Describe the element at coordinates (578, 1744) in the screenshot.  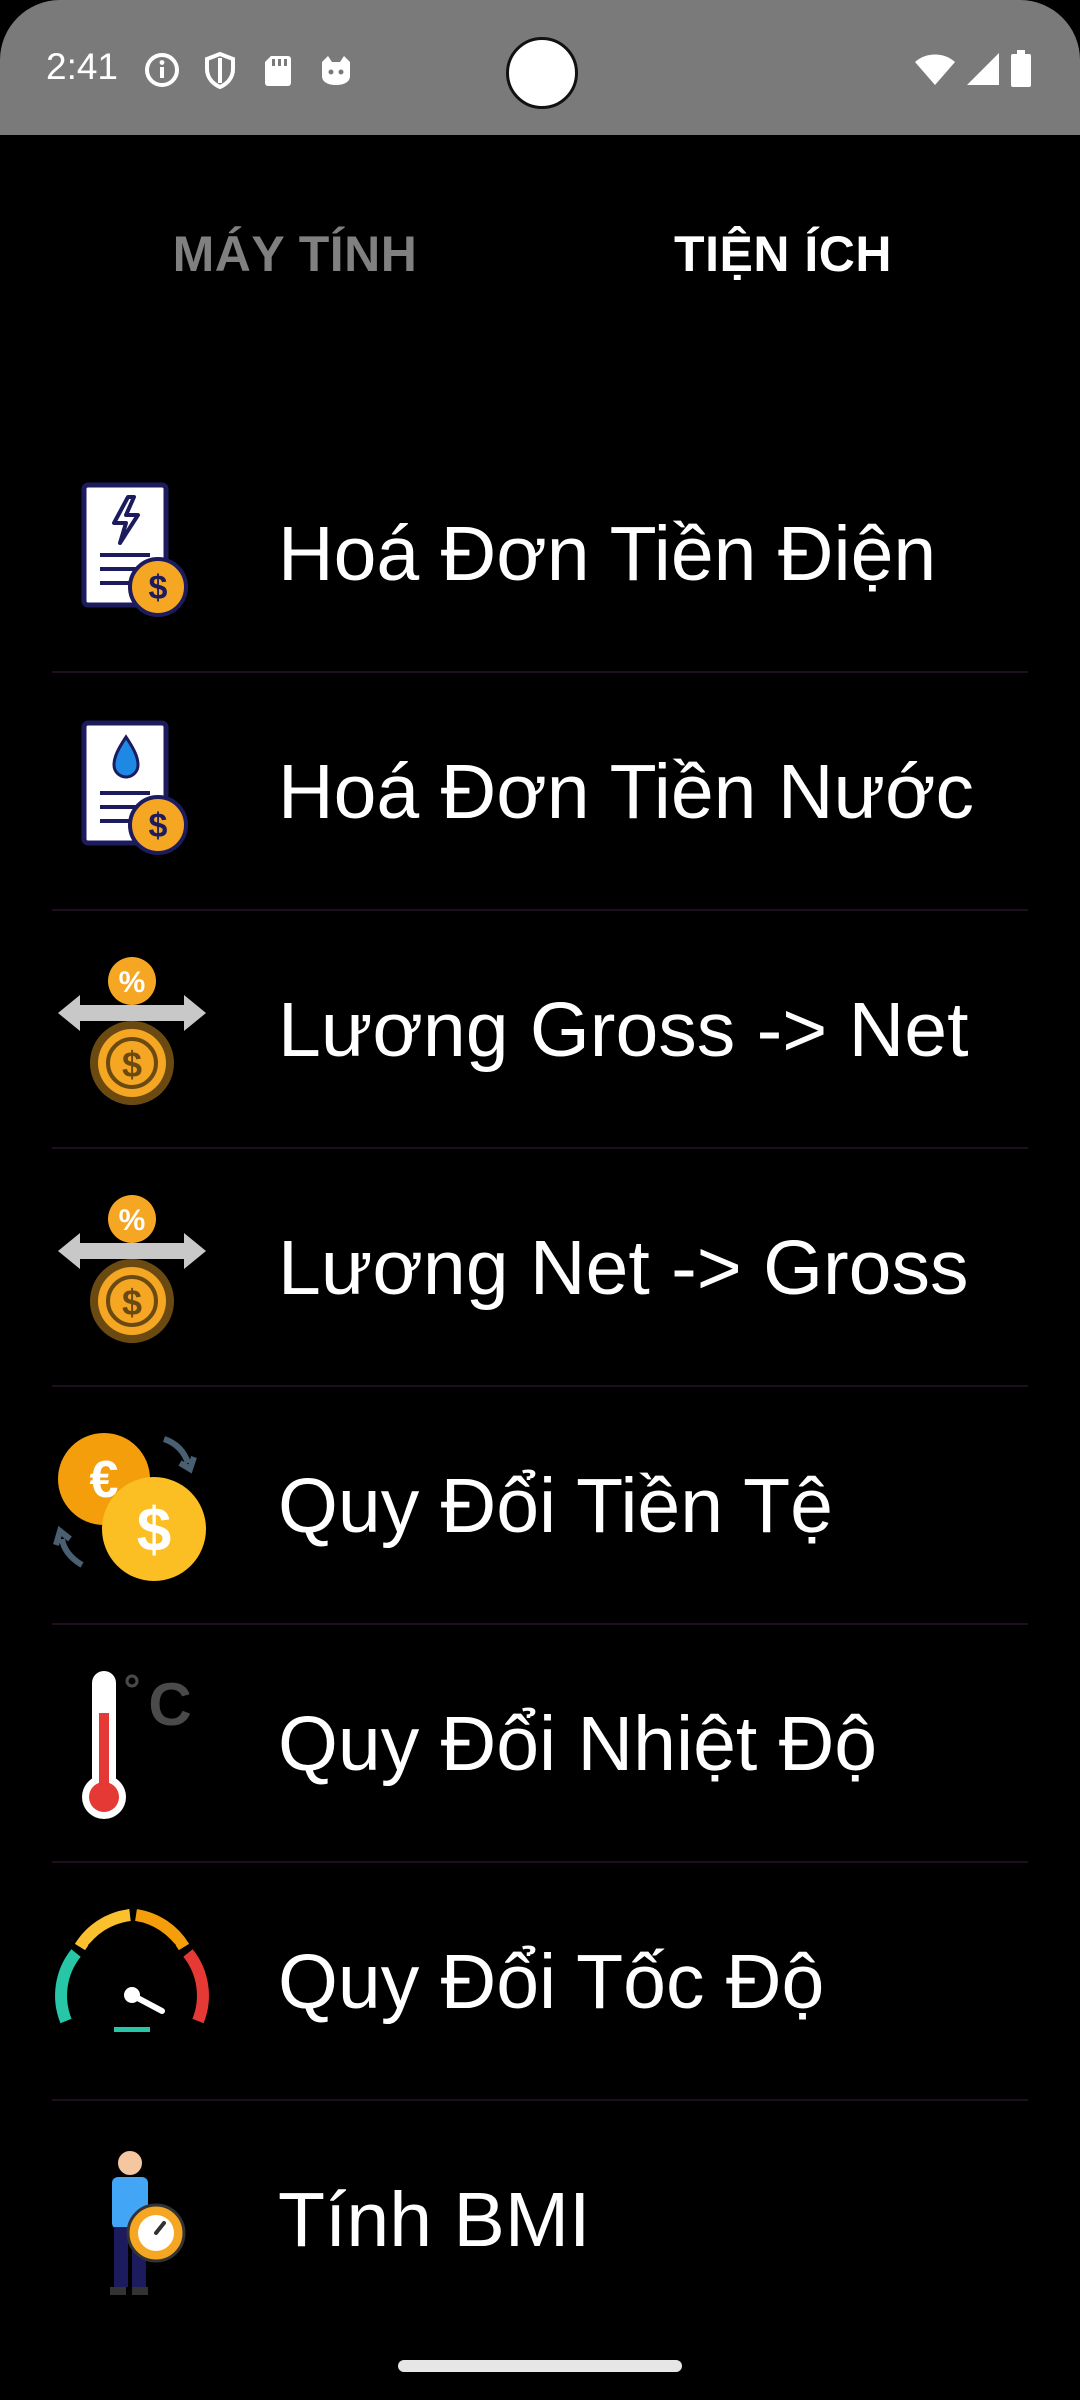
I see `item-label: Quy Đổi Nhiệt Độ` at that location.